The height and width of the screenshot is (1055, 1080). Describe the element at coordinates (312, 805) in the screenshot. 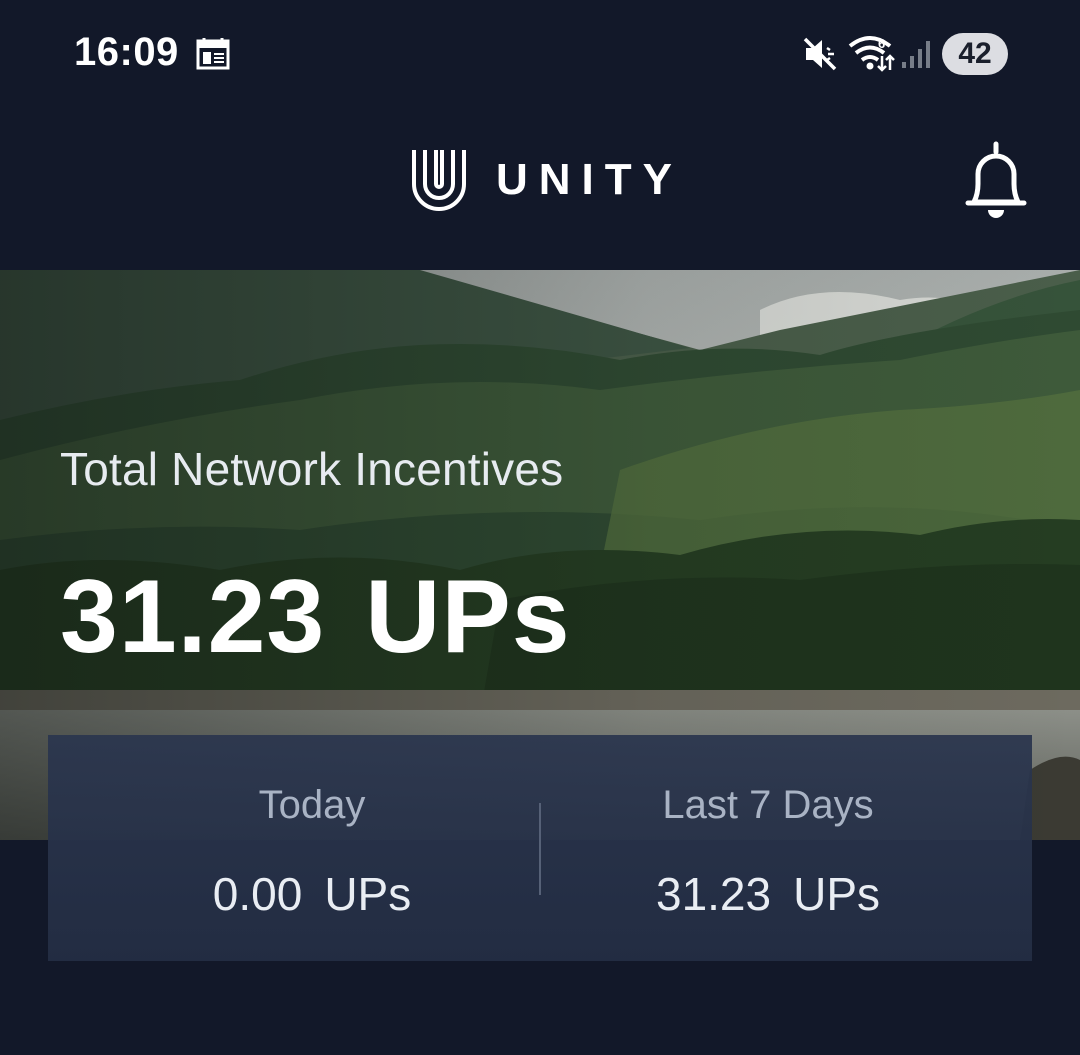

I see `stat-today-label: Today` at that location.